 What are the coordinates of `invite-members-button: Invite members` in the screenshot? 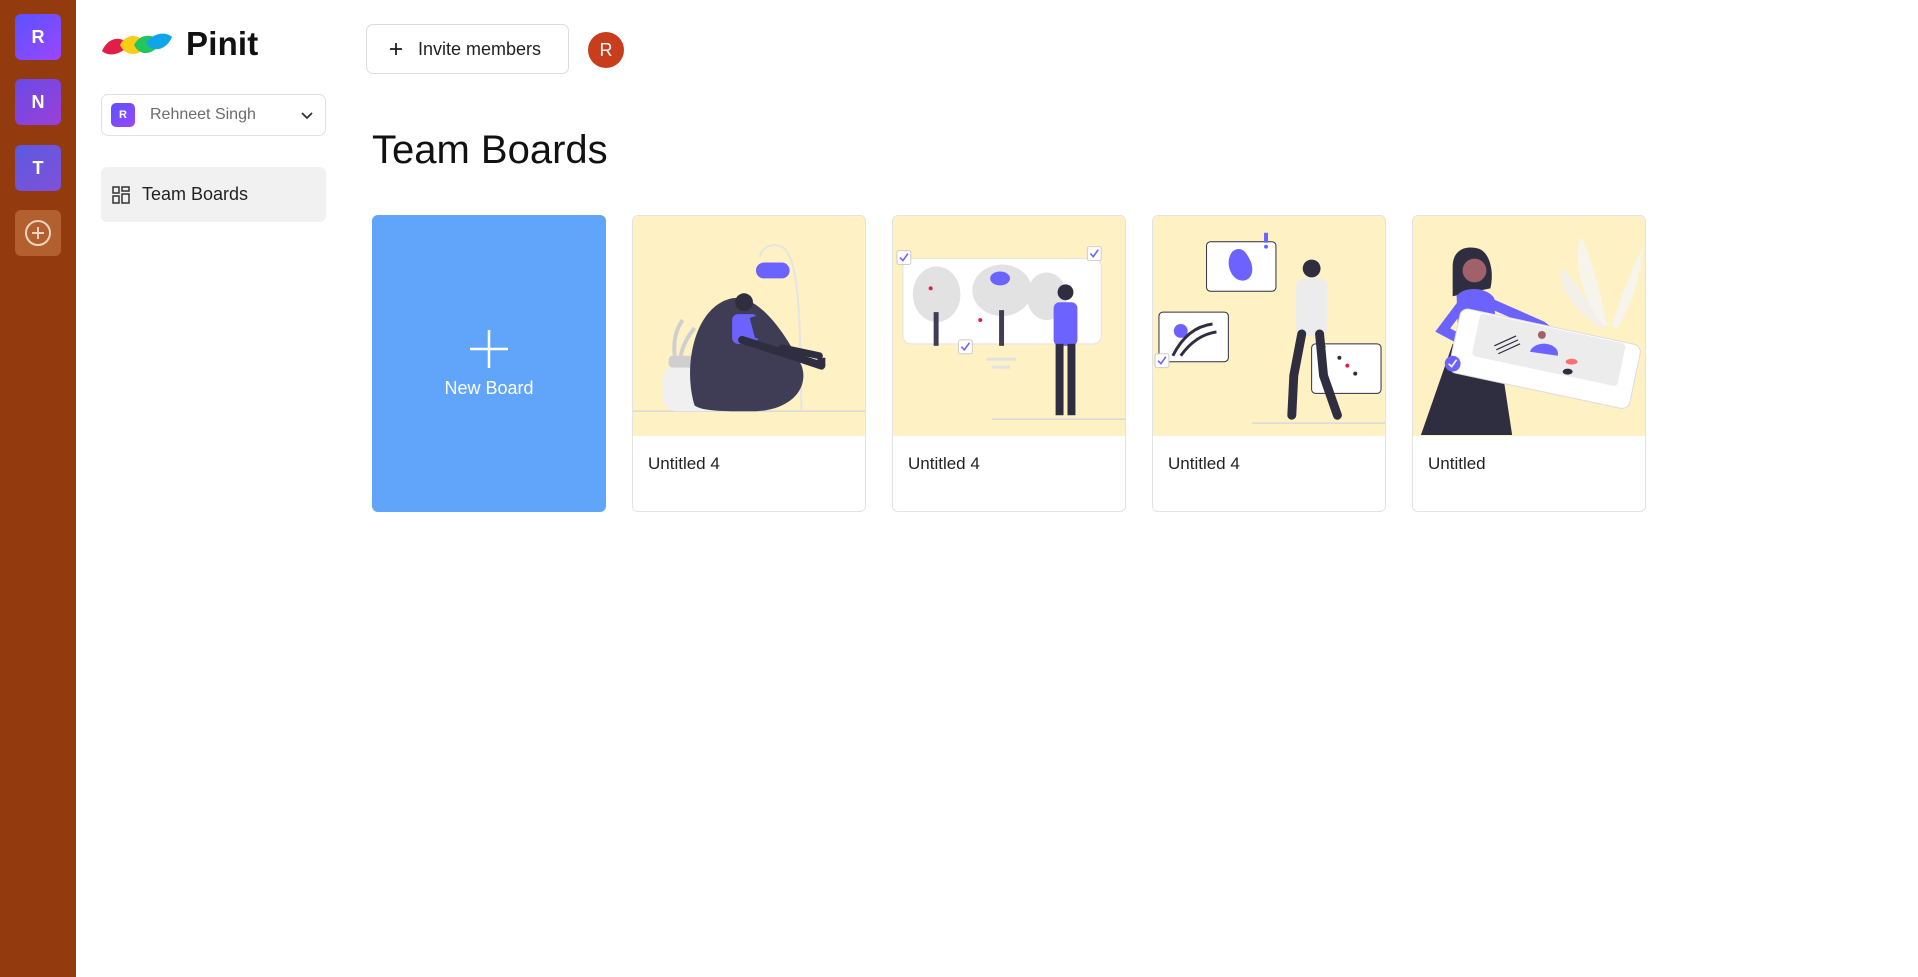 It's located at (467, 49).